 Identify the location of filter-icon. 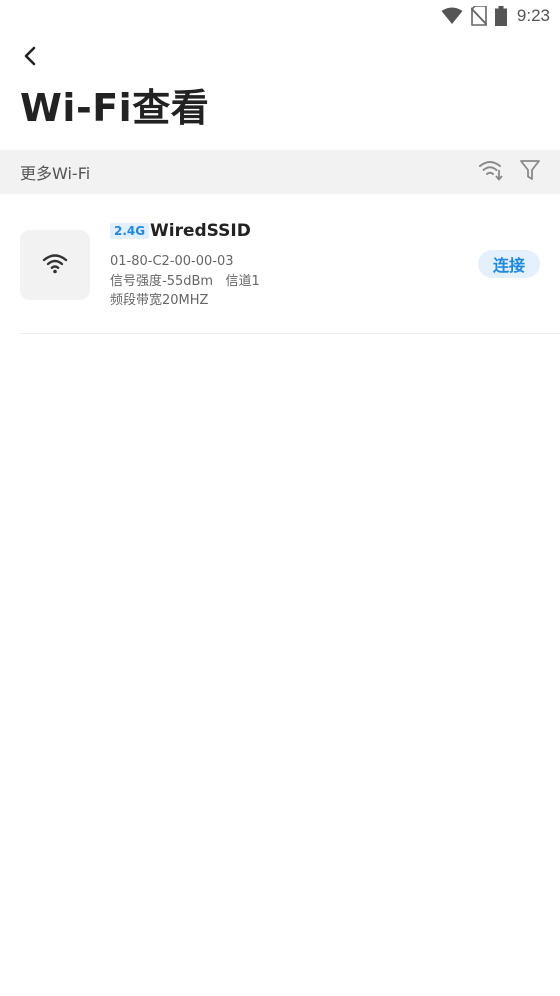
(530, 172).